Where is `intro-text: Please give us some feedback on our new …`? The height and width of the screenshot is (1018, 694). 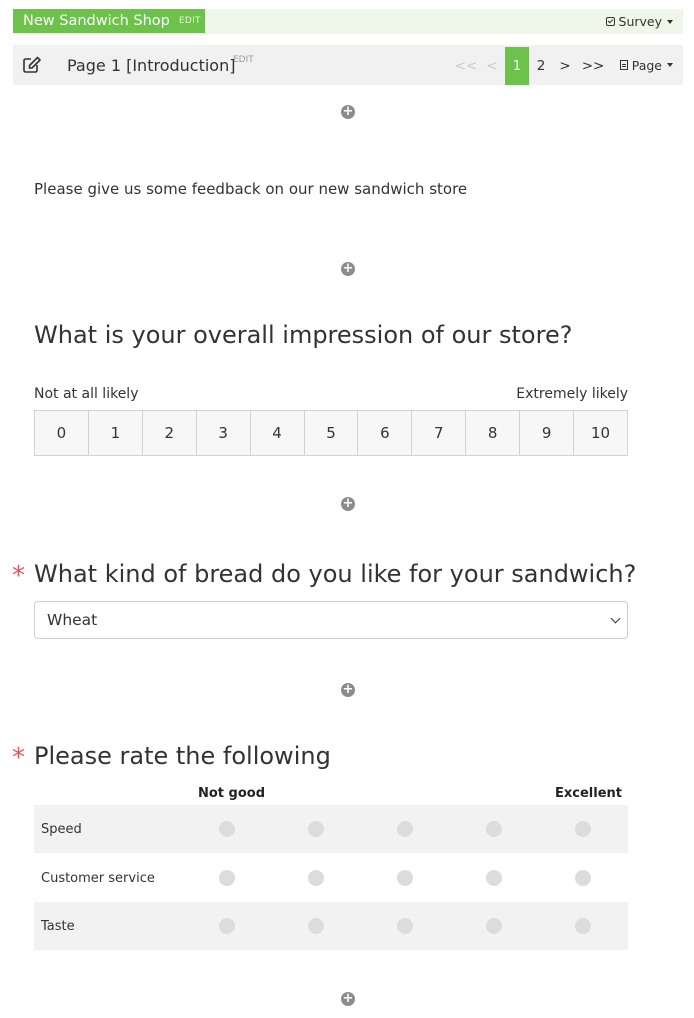
intro-text: Please give us some feedback on our new … is located at coordinates (251, 189).